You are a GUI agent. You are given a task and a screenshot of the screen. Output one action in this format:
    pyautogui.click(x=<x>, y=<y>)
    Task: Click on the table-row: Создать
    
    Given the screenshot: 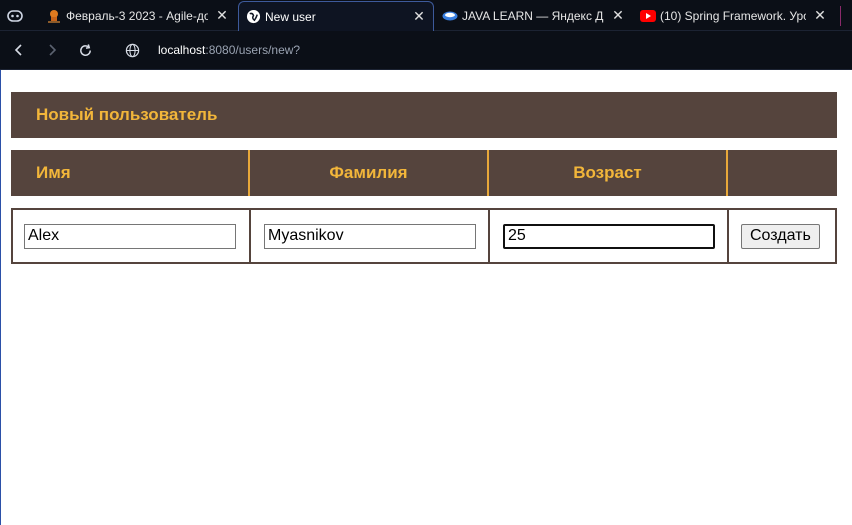 What is the action you would take?
    pyautogui.click(x=424, y=236)
    